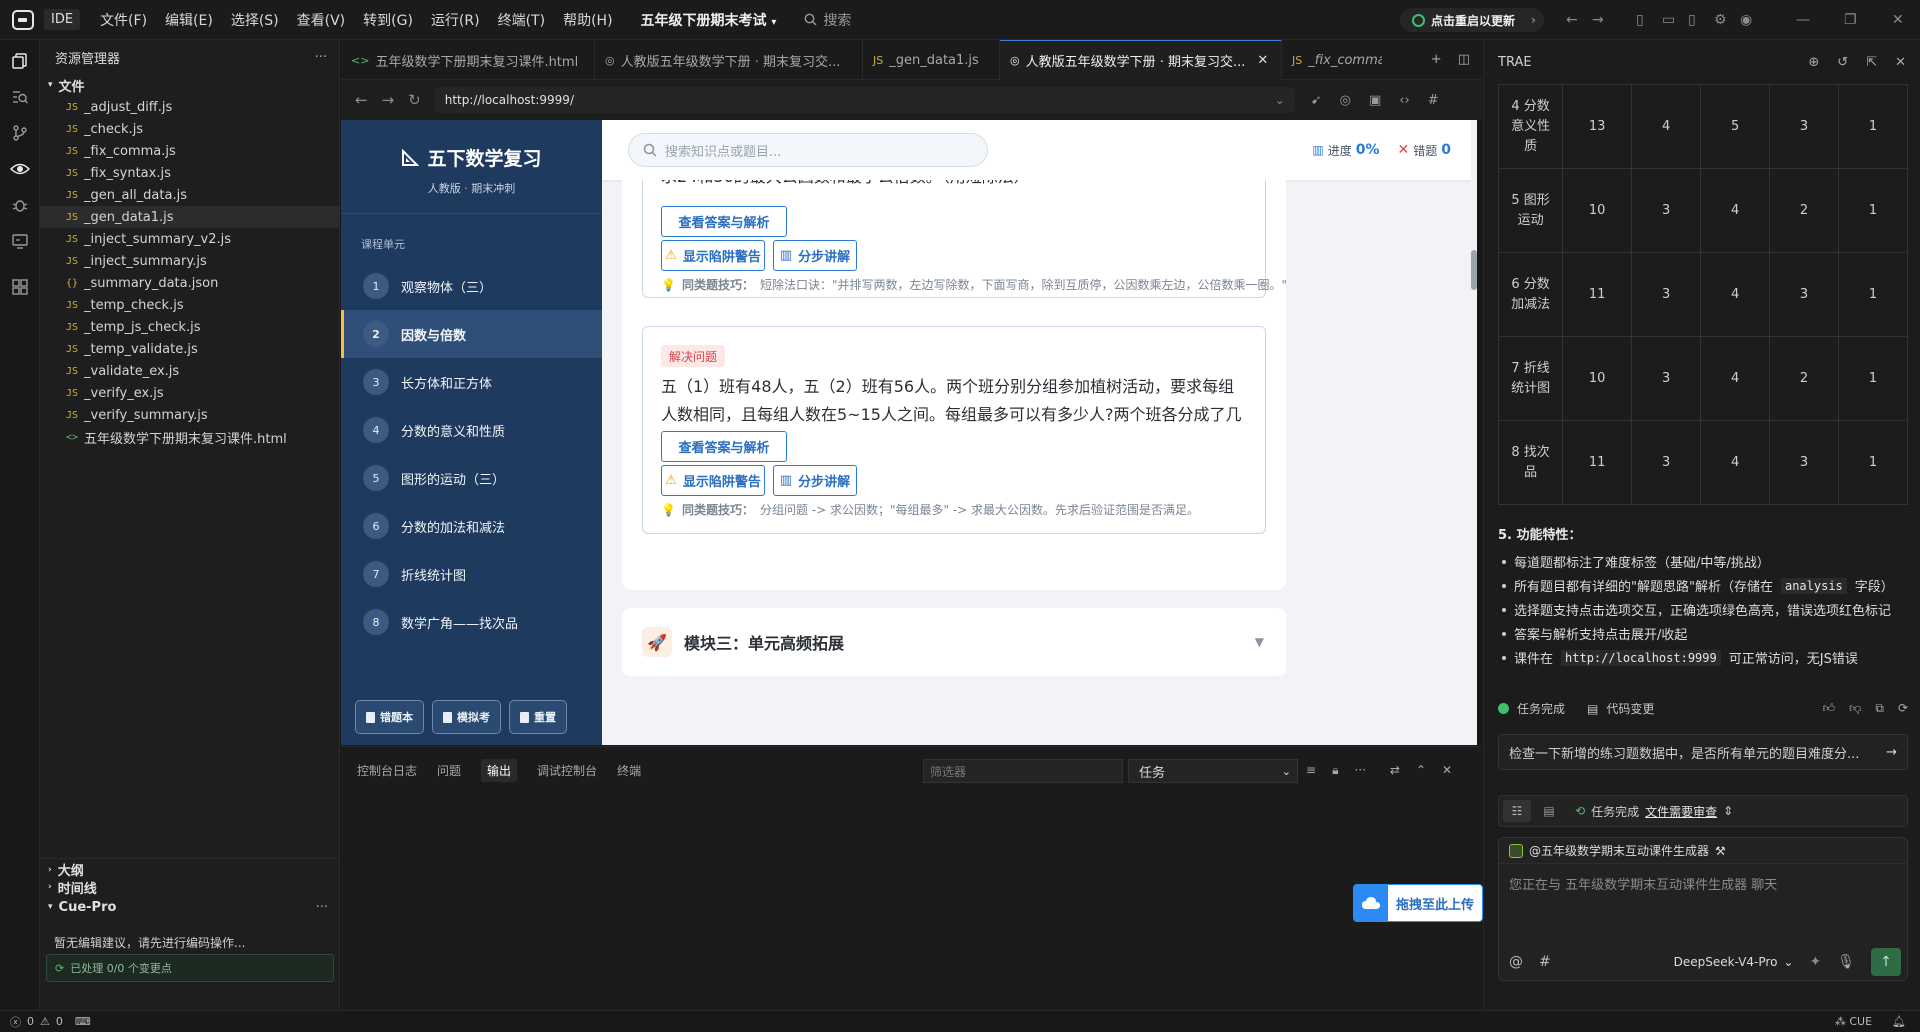 This screenshot has width=1920, height=1032. What do you see at coordinates (1654, 811) in the screenshot?
I see `review-status: ⟲ 任务完成 文件需要审查 ⇕` at bounding box center [1654, 811].